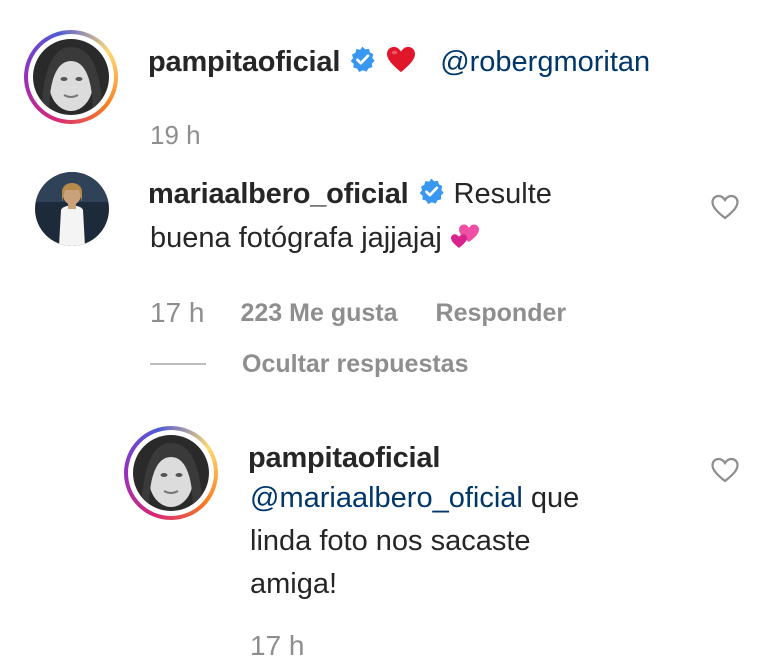  What do you see at coordinates (401, 62) in the screenshot?
I see `heart-emoji` at bounding box center [401, 62].